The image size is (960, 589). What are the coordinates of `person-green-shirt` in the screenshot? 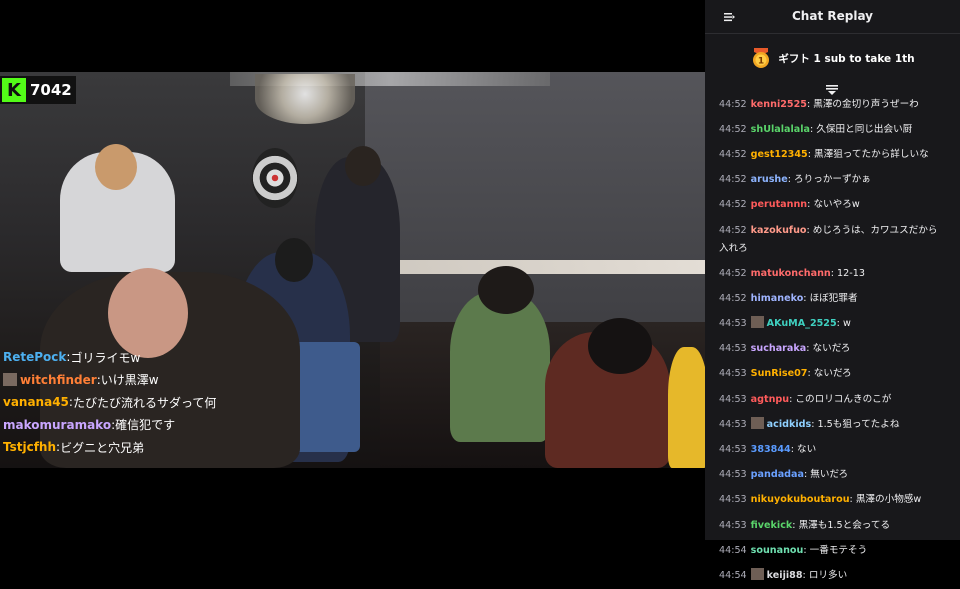 It's located at (500, 367).